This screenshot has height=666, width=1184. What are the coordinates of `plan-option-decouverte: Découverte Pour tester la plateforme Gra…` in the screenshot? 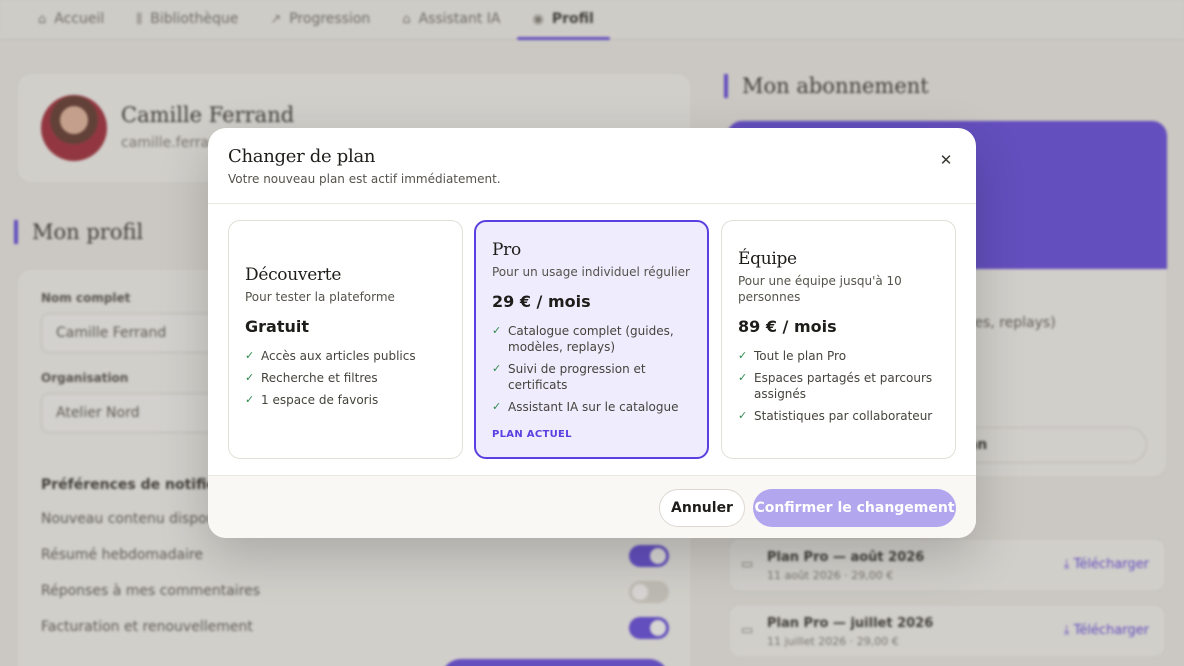 It's located at (345, 339).